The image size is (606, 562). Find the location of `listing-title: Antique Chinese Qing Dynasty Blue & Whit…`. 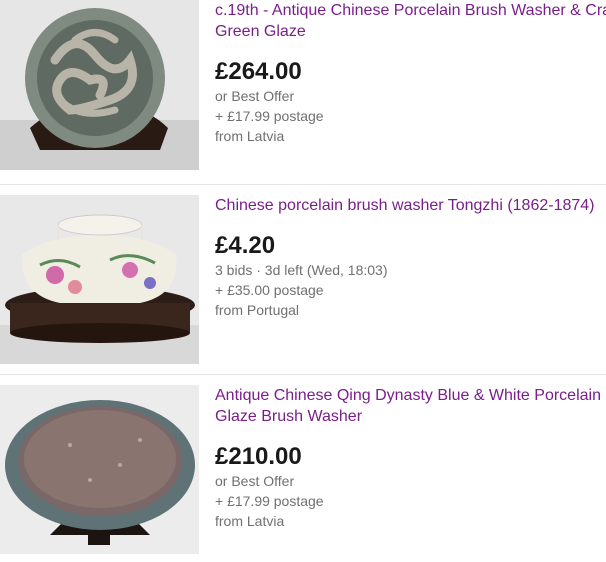

listing-title: Antique Chinese Qing Dynasty Blue & Whit… is located at coordinates (410, 406).